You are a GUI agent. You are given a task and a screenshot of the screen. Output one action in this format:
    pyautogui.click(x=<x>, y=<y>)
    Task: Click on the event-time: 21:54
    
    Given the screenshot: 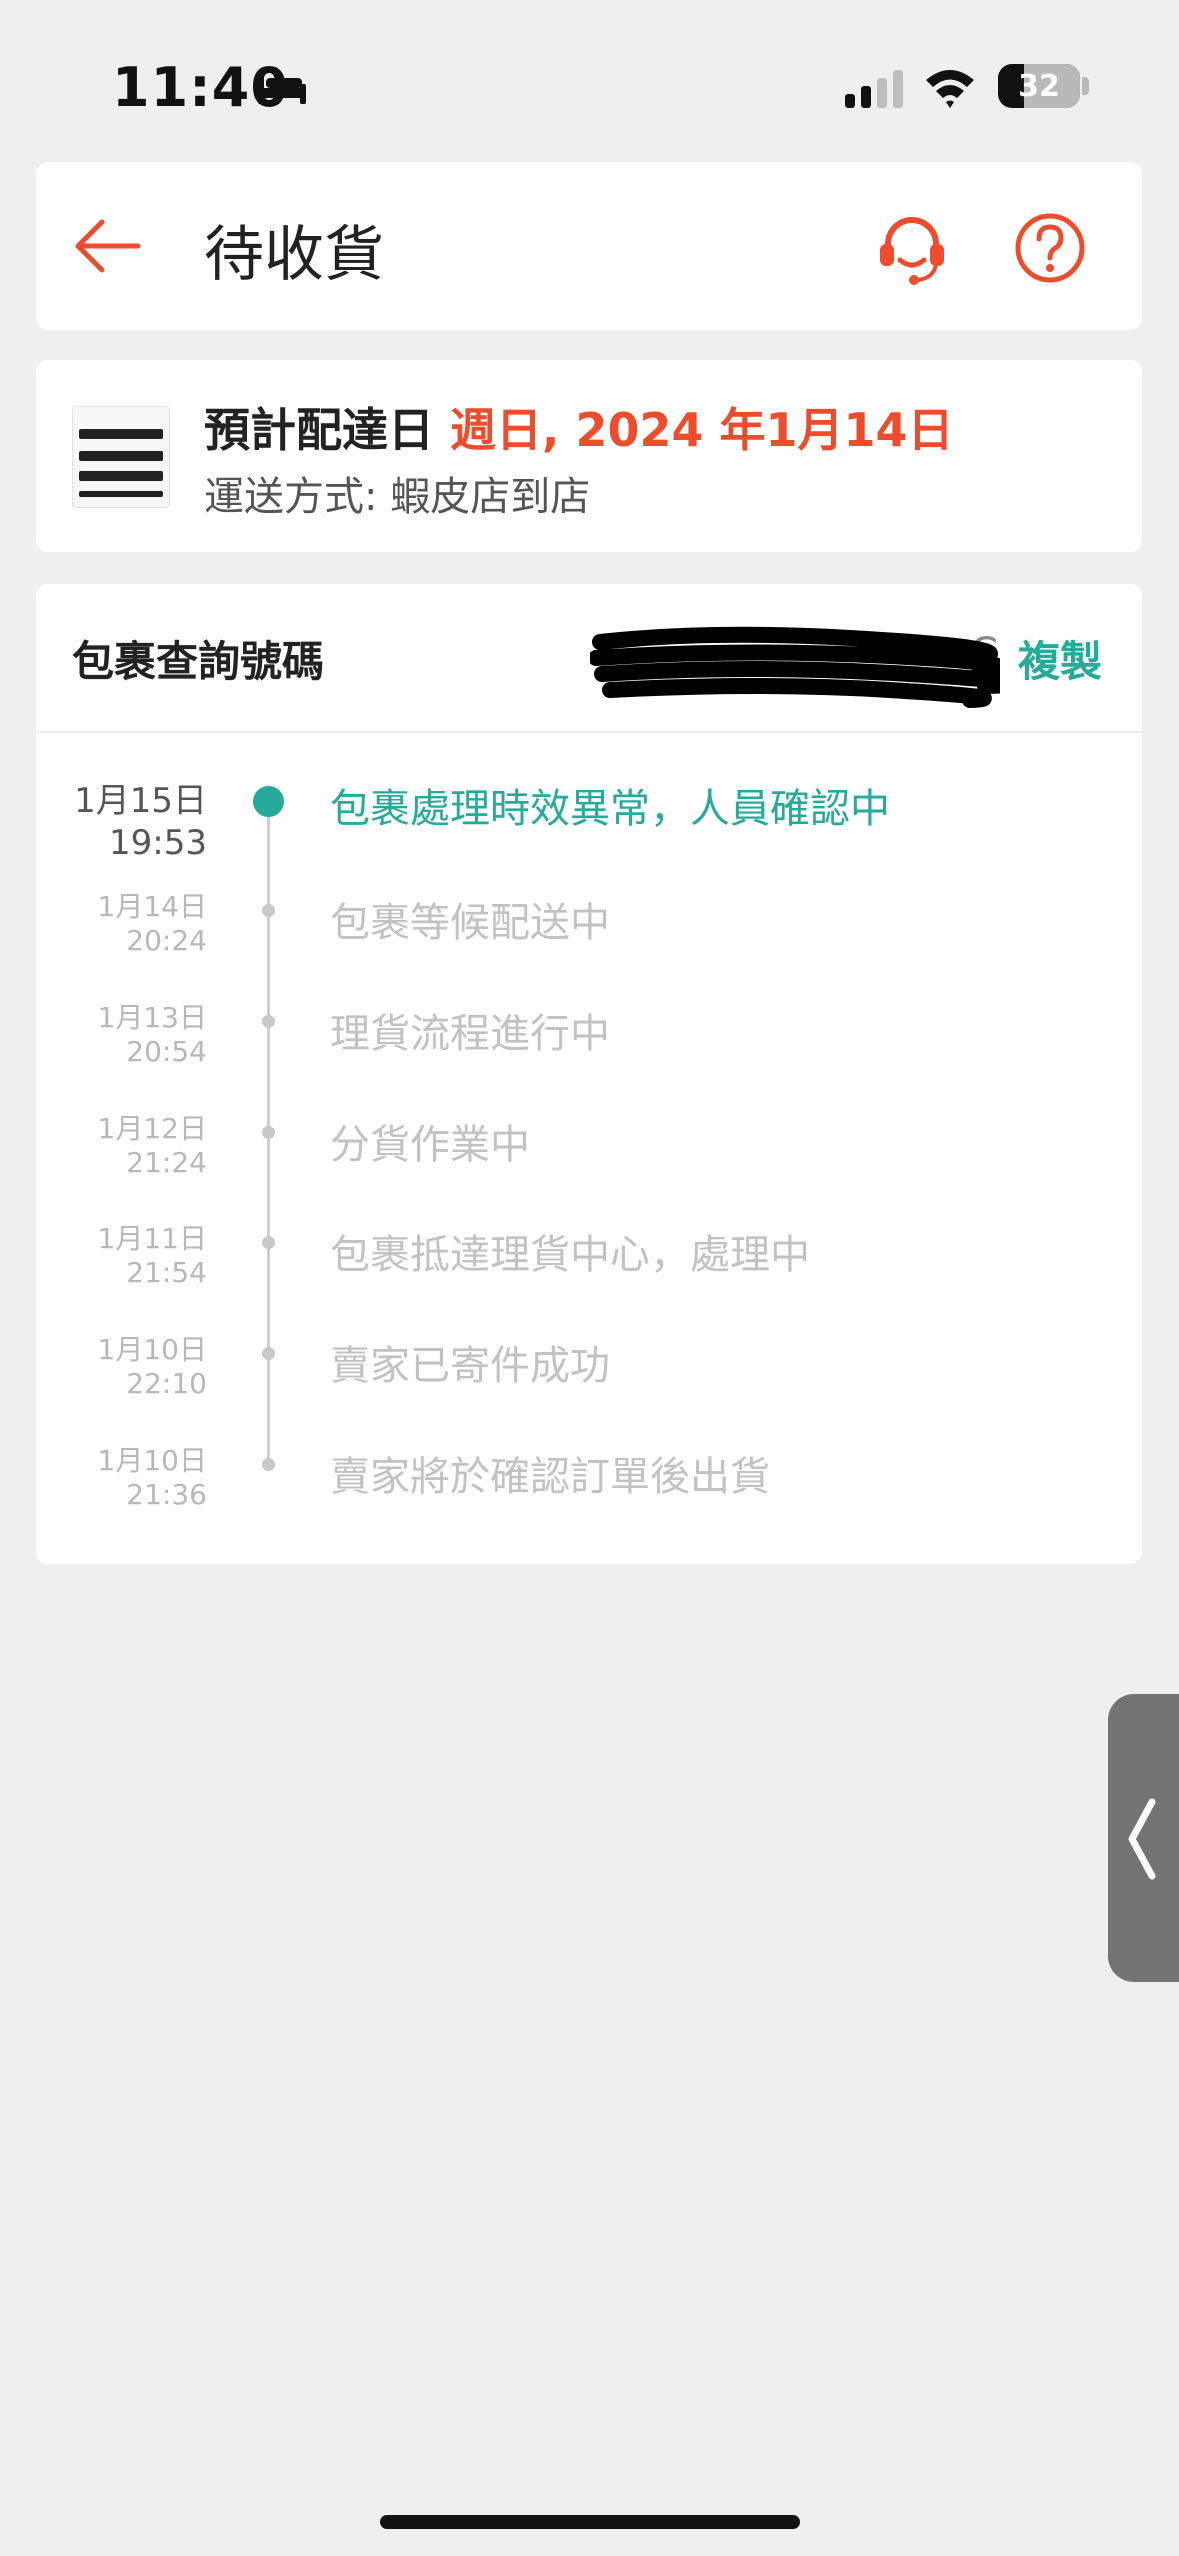 What is the action you would take?
    pyautogui.click(x=166, y=1272)
    